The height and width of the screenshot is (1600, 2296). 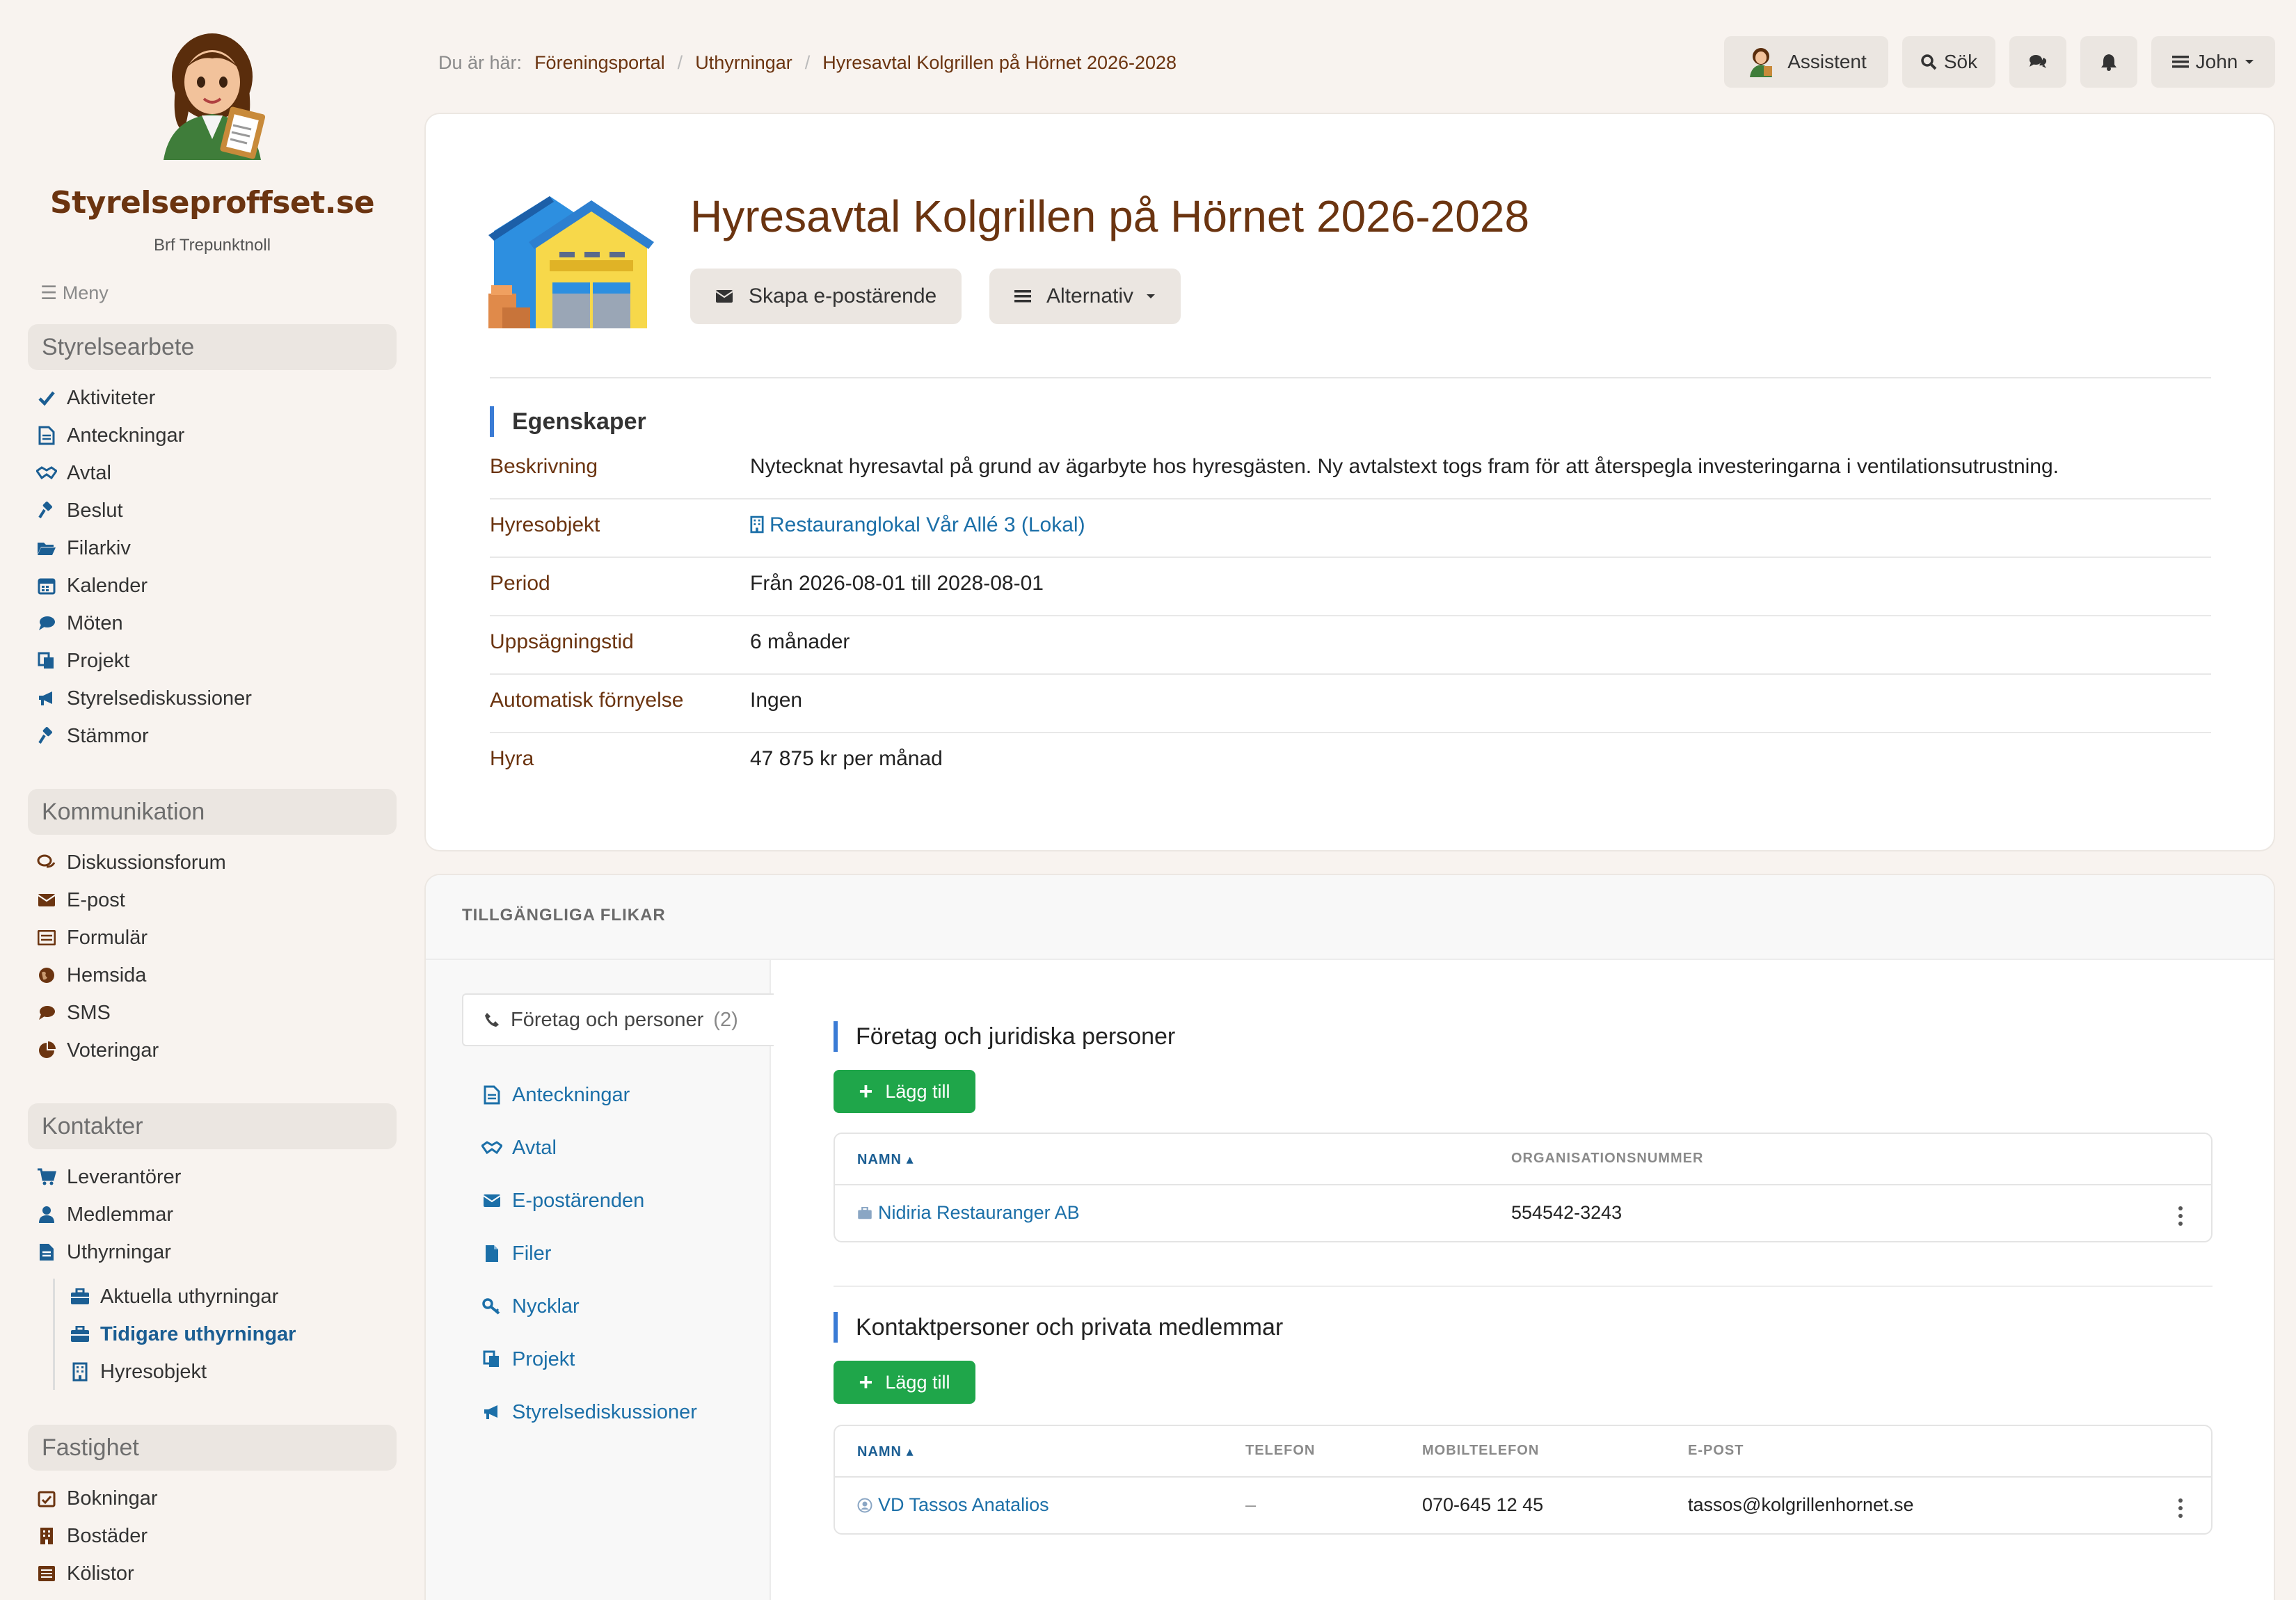 I want to click on sidebar-item-tidigare-uthyrningar: Tidigare uthyrningar, so click(x=183, y=1334).